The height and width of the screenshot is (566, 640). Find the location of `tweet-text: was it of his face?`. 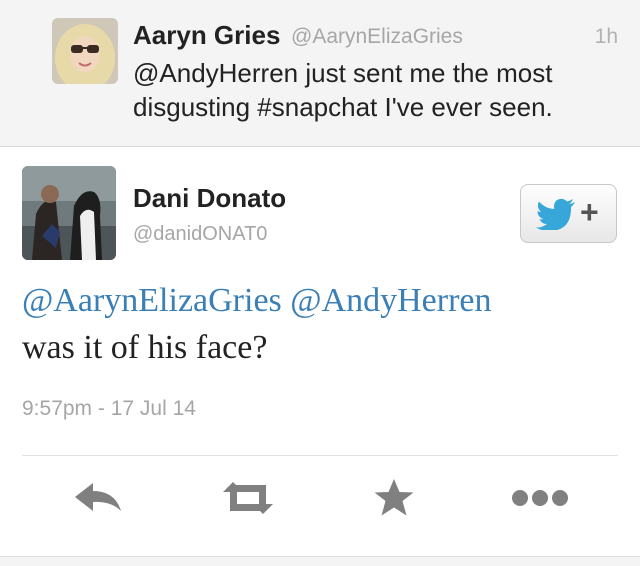

tweet-text: was it of his face? is located at coordinates (145, 347).